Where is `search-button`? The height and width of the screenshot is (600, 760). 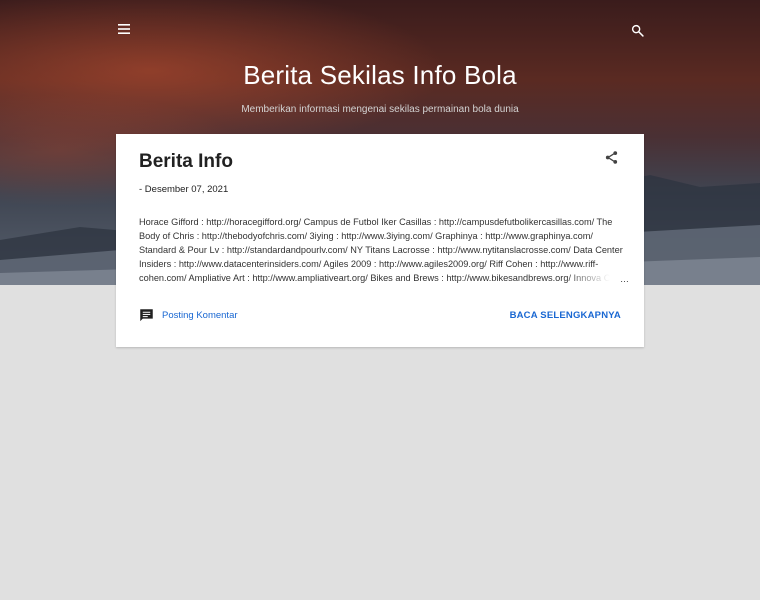 search-button is located at coordinates (637, 30).